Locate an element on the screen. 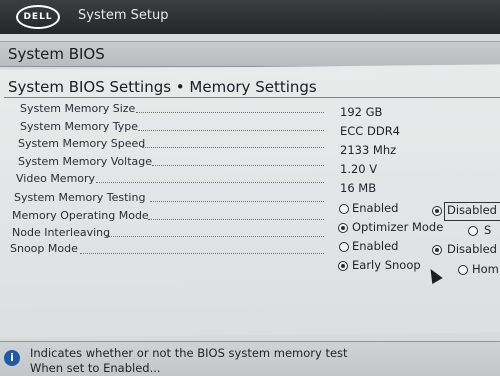  memory-operating-mode-optimizer-label: Optimizer Mode is located at coordinates (397, 227).